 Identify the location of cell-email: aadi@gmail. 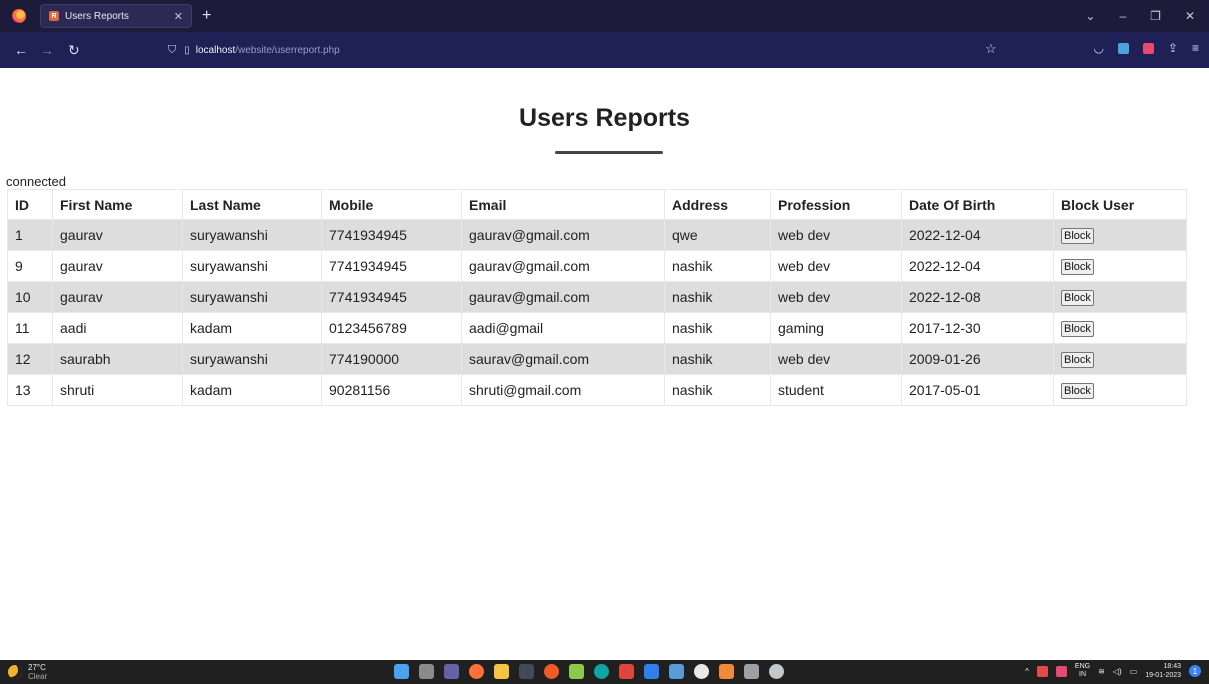
(563, 328).